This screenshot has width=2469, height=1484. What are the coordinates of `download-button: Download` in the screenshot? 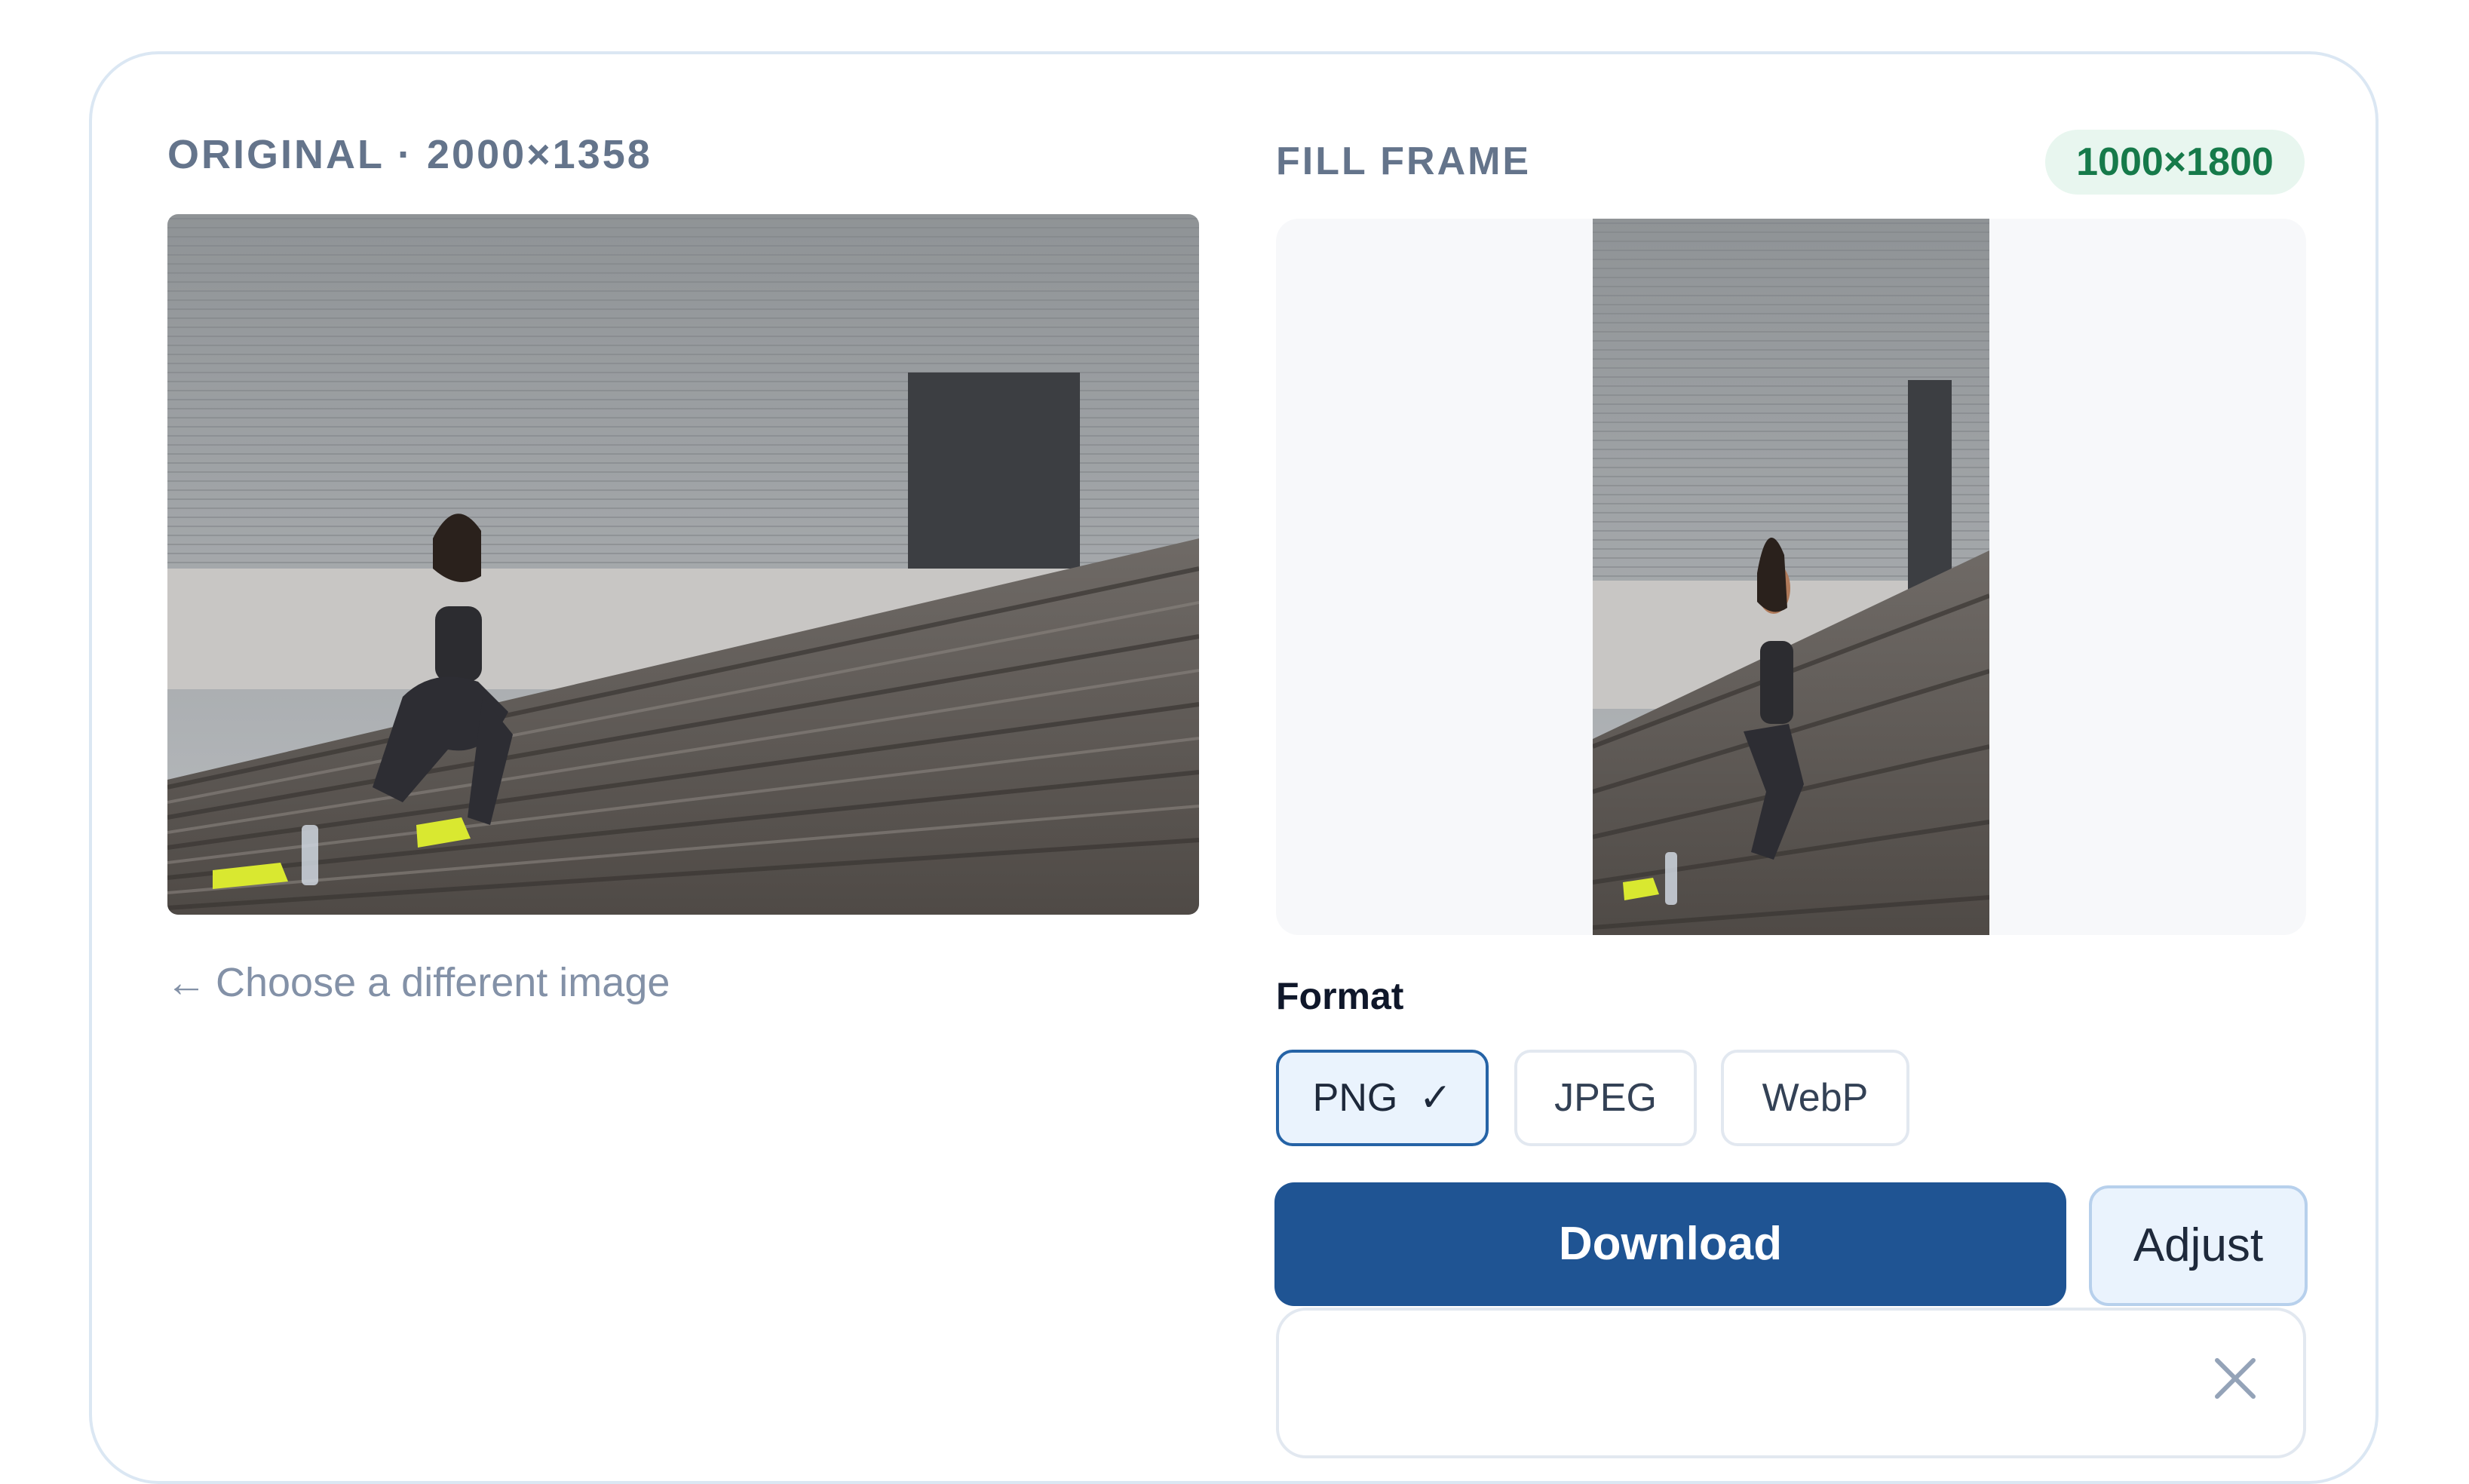 It's located at (1670, 1244).